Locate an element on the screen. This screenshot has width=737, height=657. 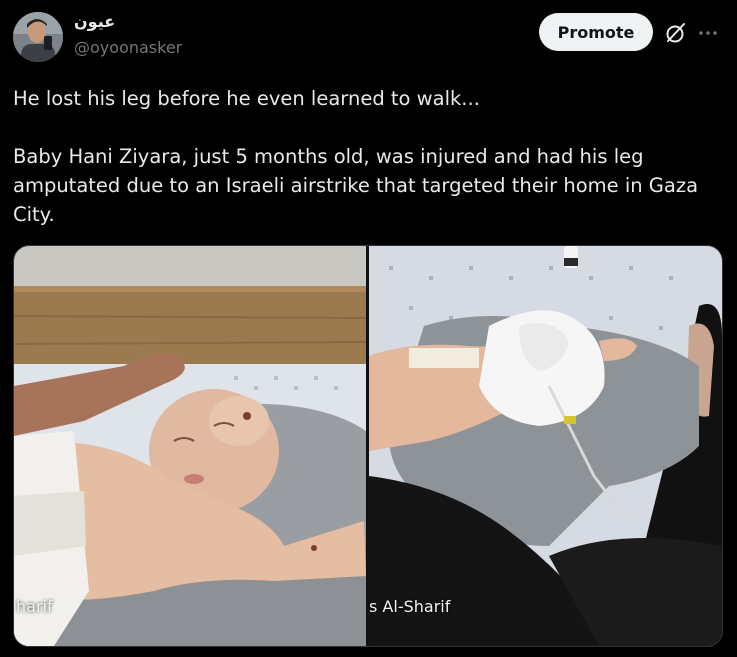
more-dots-icon is located at coordinates (708, 33).